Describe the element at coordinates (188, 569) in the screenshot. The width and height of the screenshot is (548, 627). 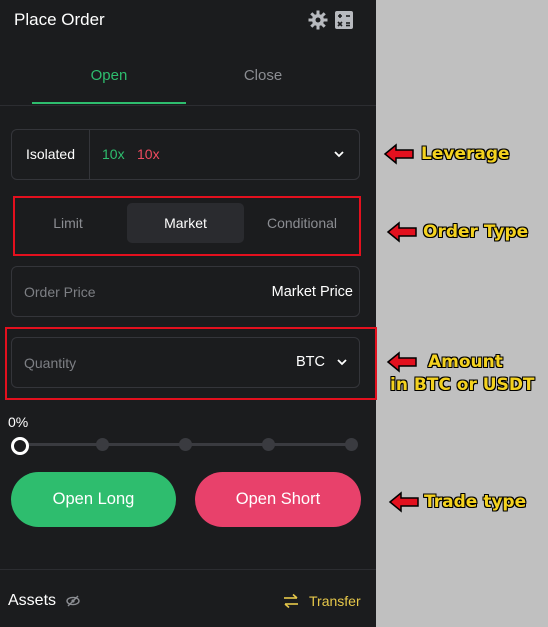
I see `footer-divider` at that location.